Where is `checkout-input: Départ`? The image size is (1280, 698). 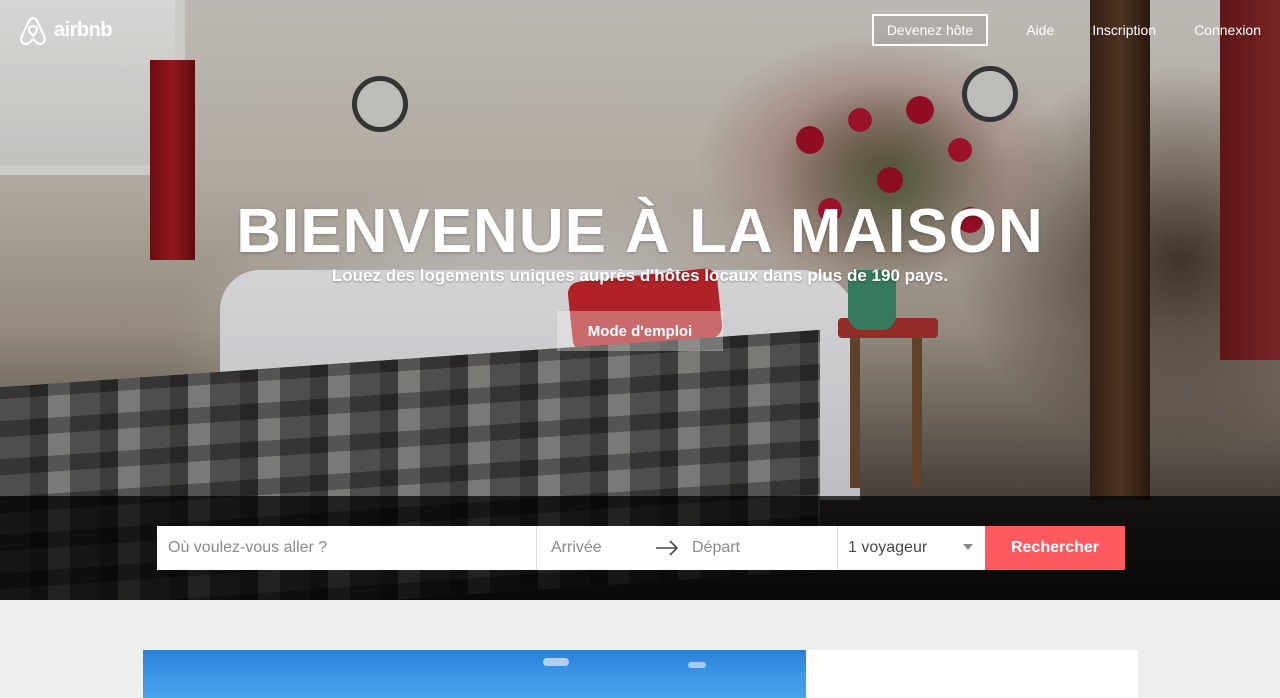
checkout-input: Départ is located at coordinates (716, 548).